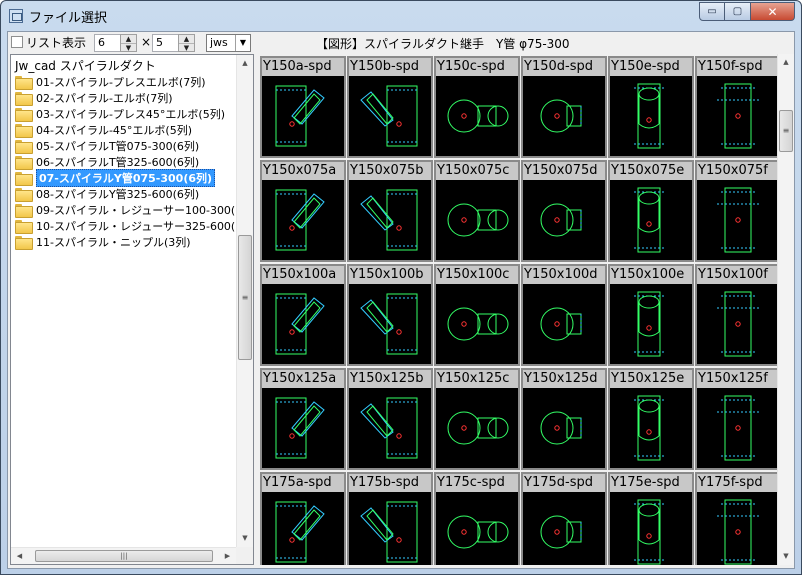 This screenshot has width=802, height=575. I want to click on tree-item: 08-スパイラルY管325-600(6列), so click(107, 194).